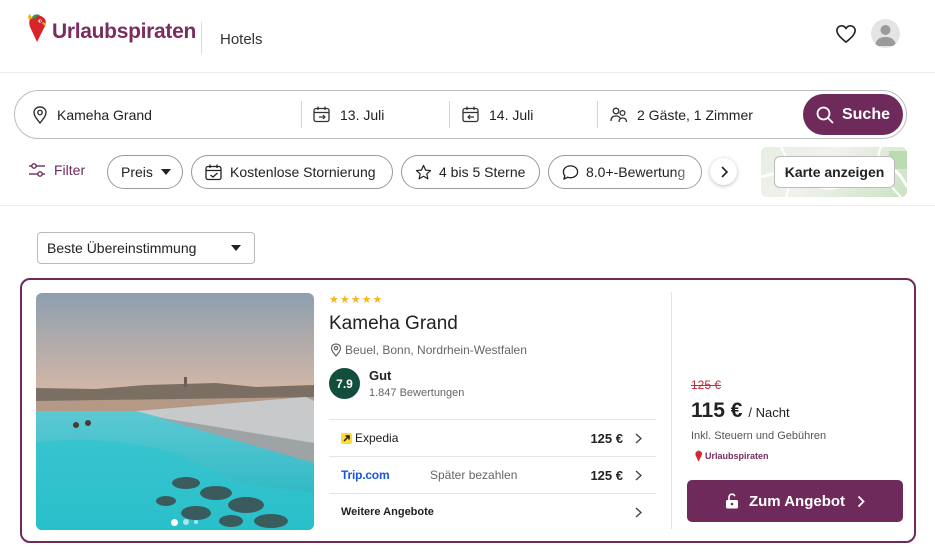 This screenshot has width=935, height=557. I want to click on user-avatar, so click(885, 33).